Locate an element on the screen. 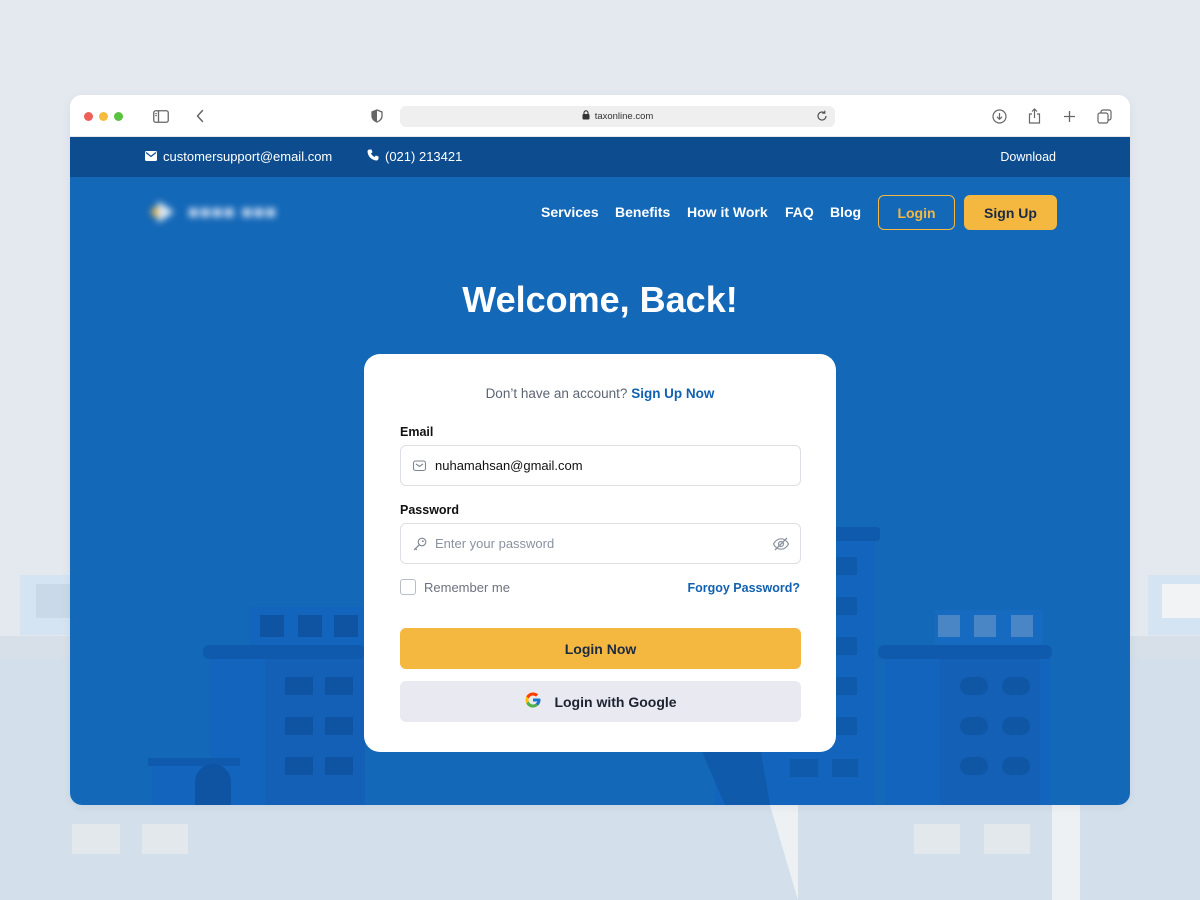  download-link: Download is located at coordinates (1028, 157).